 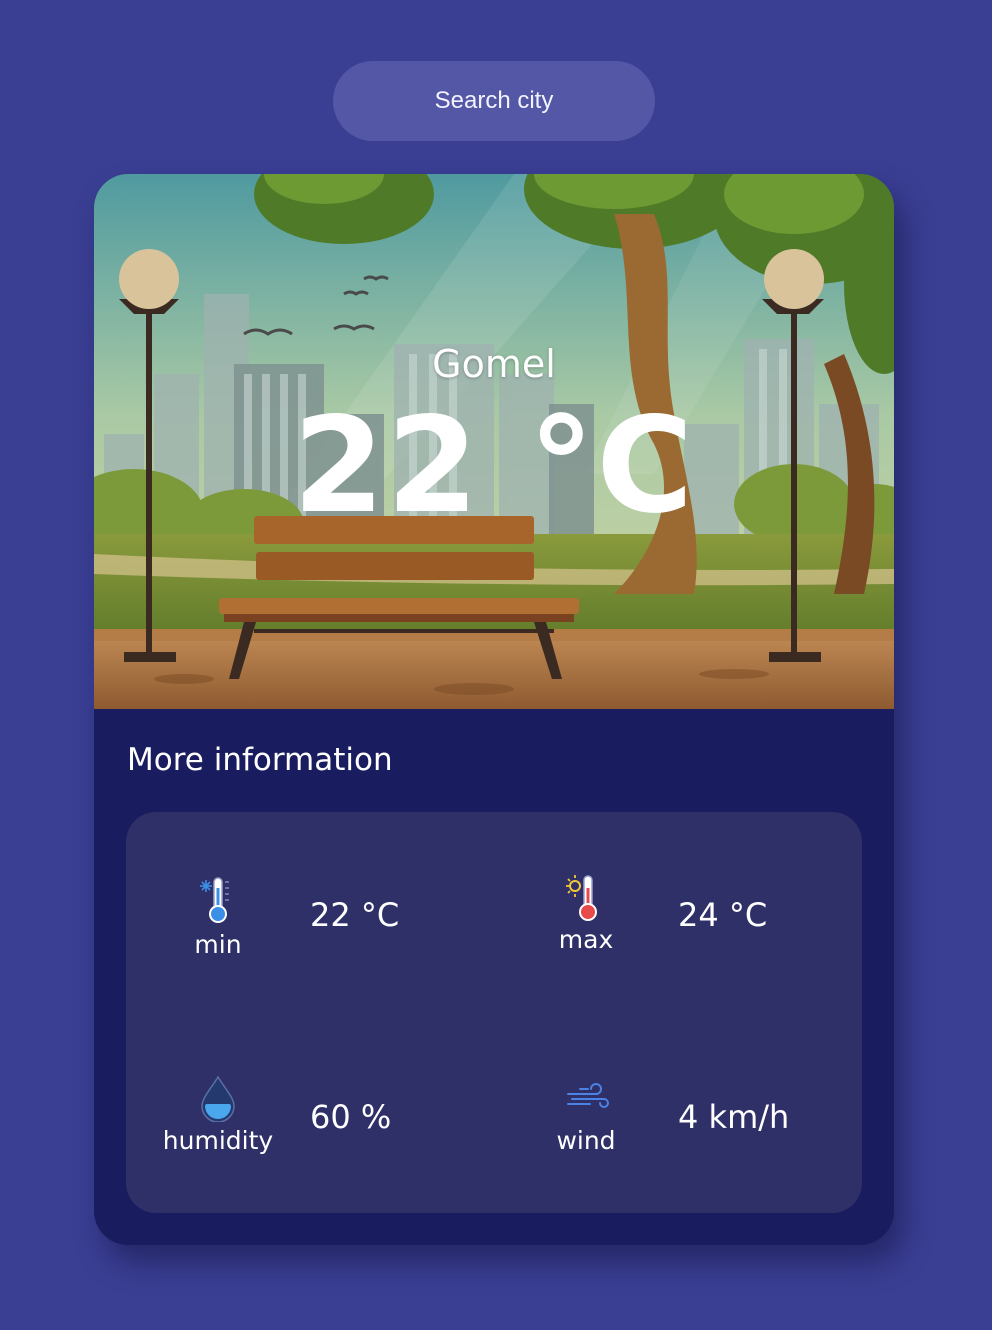 What do you see at coordinates (218, 944) in the screenshot?
I see `min-label: min` at bounding box center [218, 944].